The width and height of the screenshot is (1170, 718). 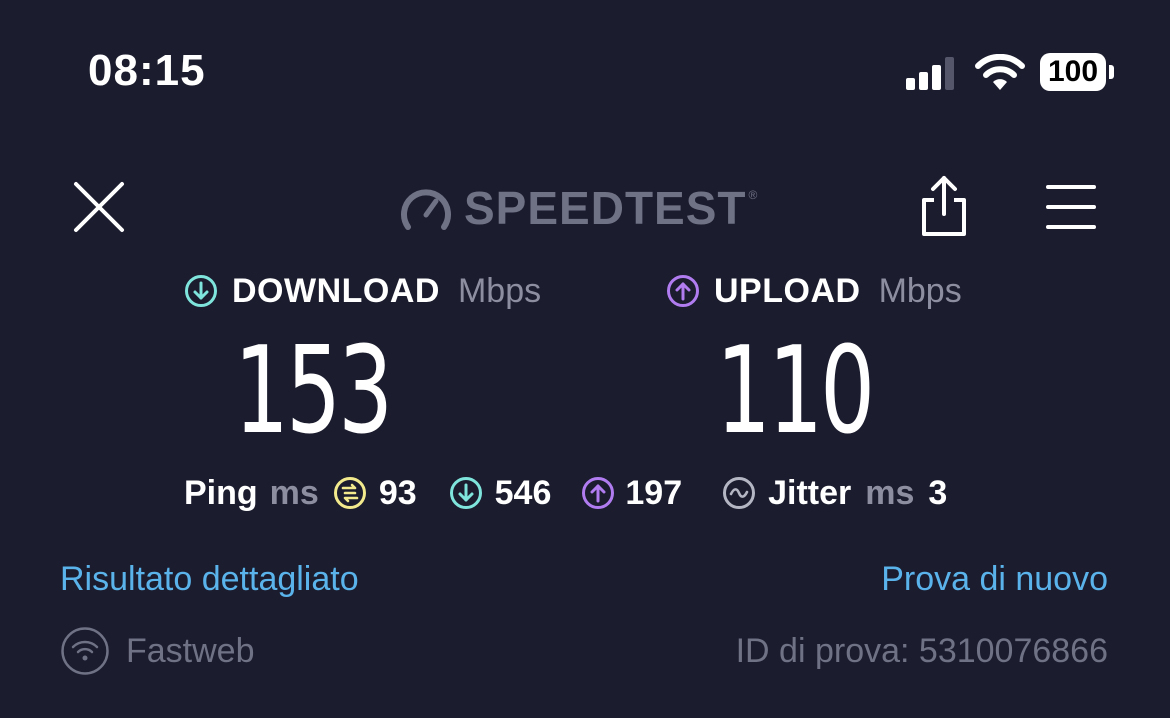 What do you see at coordinates (944, 206) in the screenshot?
I see `share-button` at bounding box center [944, 206].